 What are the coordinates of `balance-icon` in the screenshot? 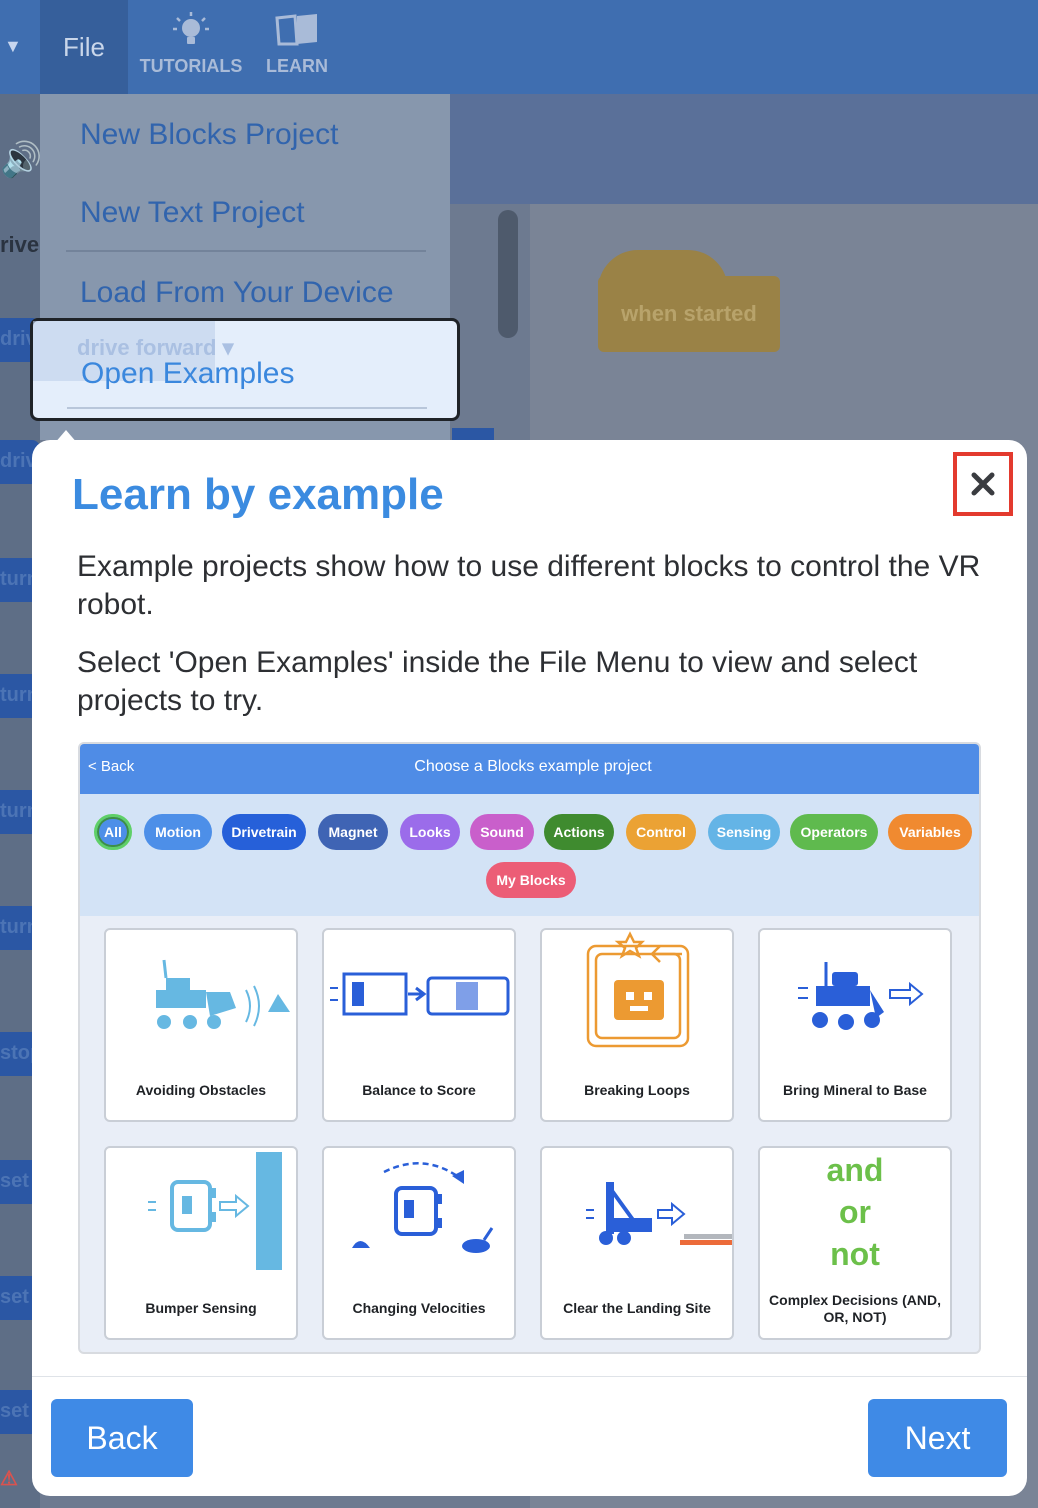 It's located at (420, 994).